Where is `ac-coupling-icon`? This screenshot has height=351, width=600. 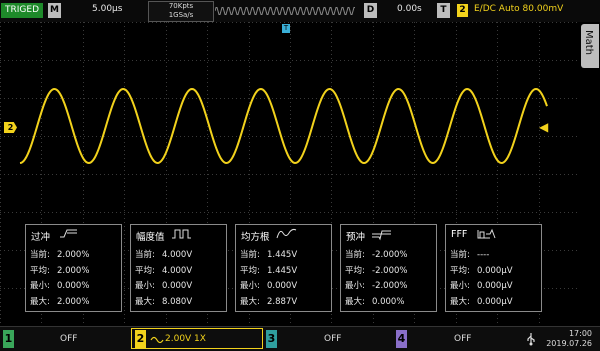 ac-coupling-icon is located at coordinates (157, 340).